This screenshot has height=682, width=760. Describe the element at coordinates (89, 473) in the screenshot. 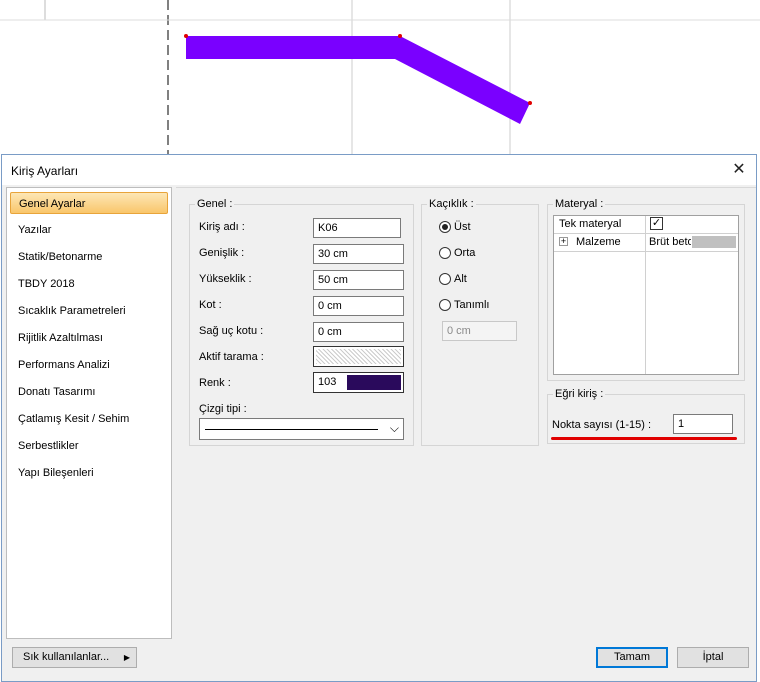

I see `sidebar-item-yapi-bilesenleri: Yapı Bileşenleri` at that location.